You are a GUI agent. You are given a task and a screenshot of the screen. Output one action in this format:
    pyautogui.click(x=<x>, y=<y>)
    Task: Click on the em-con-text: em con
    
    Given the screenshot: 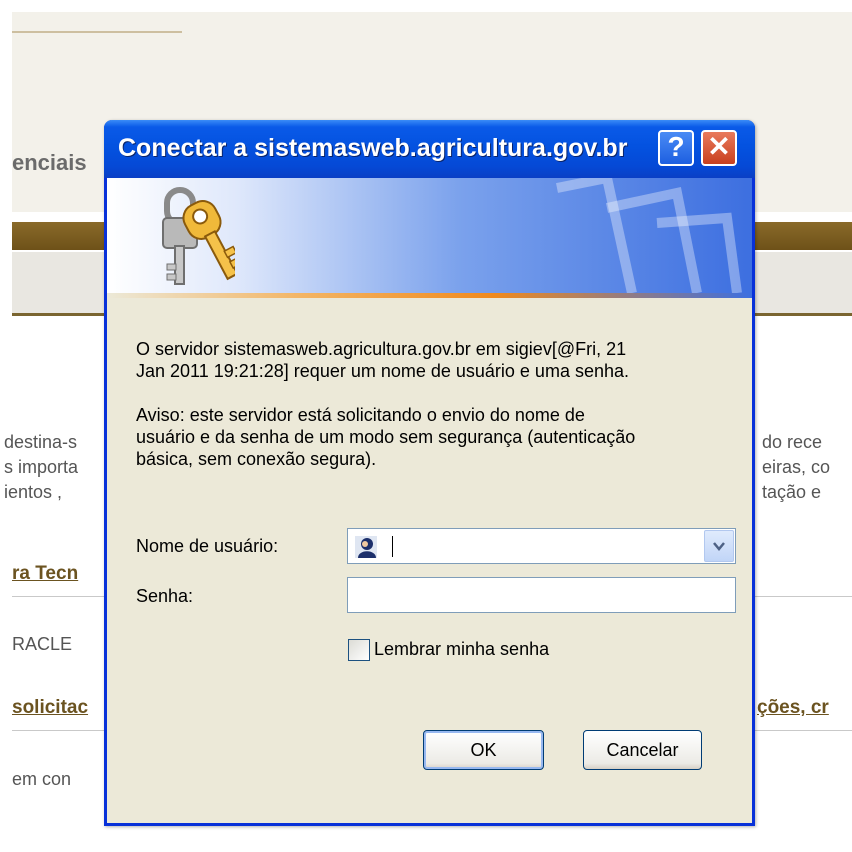 What is the action you would take?
    pyautogui.click(x=42, y=779)
    